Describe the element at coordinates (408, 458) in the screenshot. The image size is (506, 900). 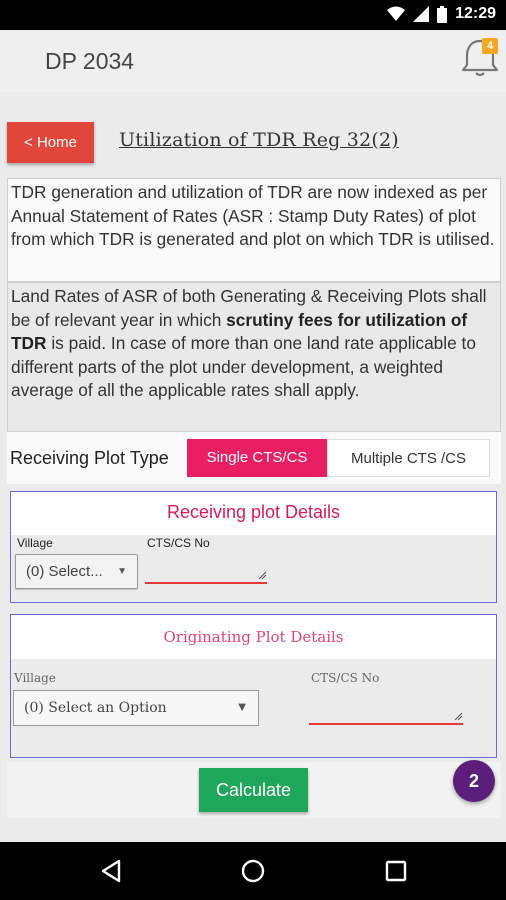
I see `multiple-cts-option: Multiple CTS /CS` at that location.